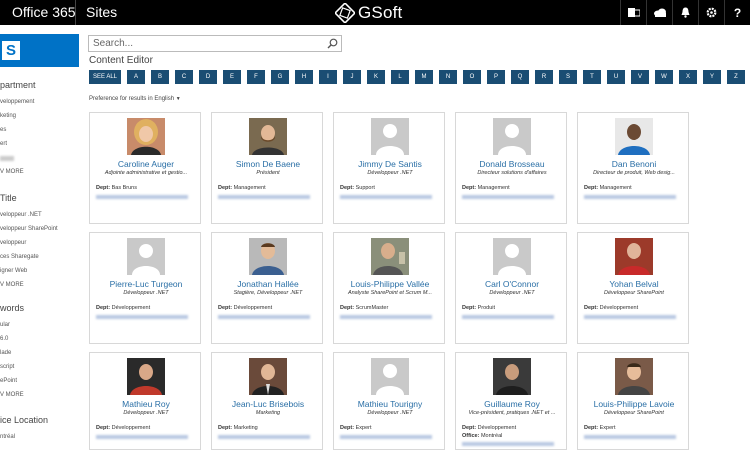  What do you see at coordinates (512, 164) in the screenshot?
I see `person-name-link: Donald Brosseau` at bounding box center [512, 164].